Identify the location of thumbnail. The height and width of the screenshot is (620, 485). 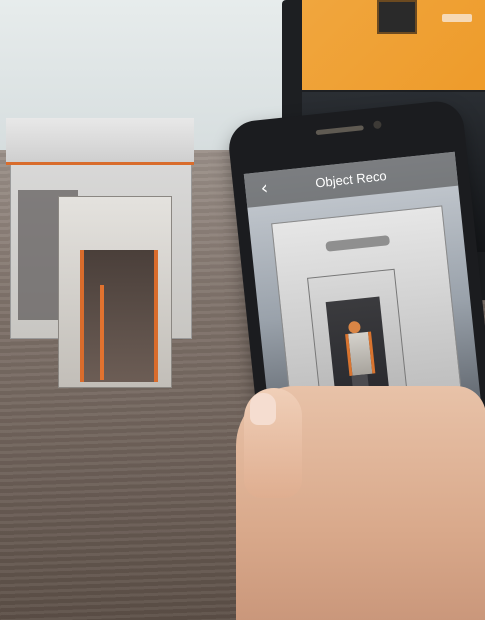
(263, 409).